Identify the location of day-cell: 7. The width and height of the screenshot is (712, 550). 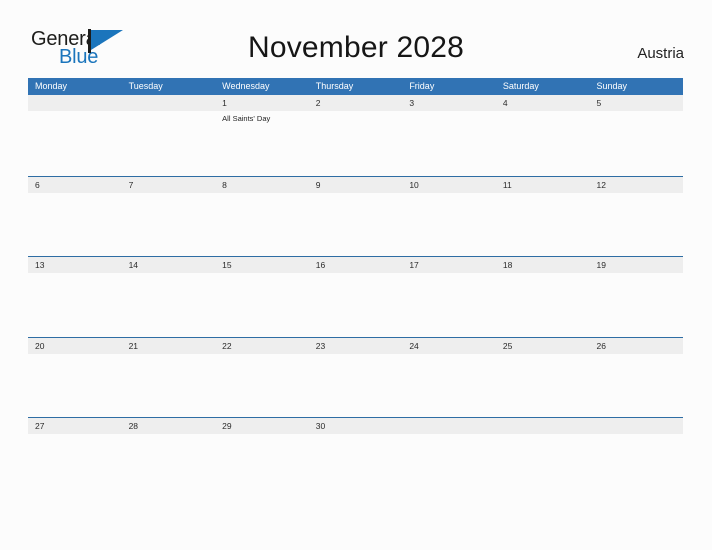
(169, 217).